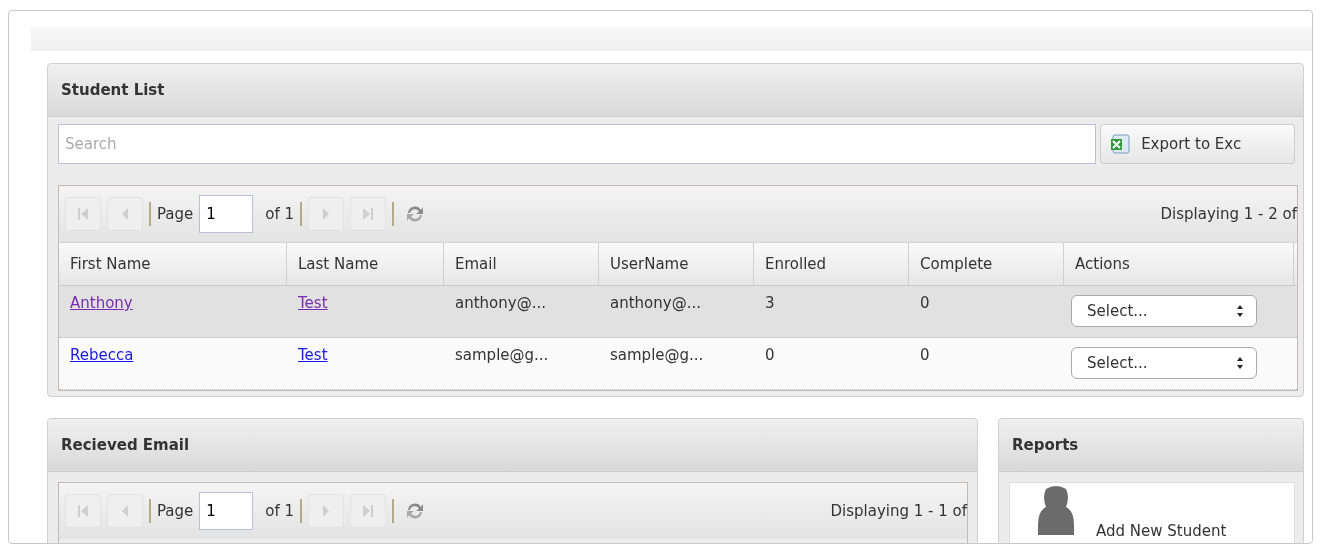  I want to click on column-header: UserName, so click(676, 264).